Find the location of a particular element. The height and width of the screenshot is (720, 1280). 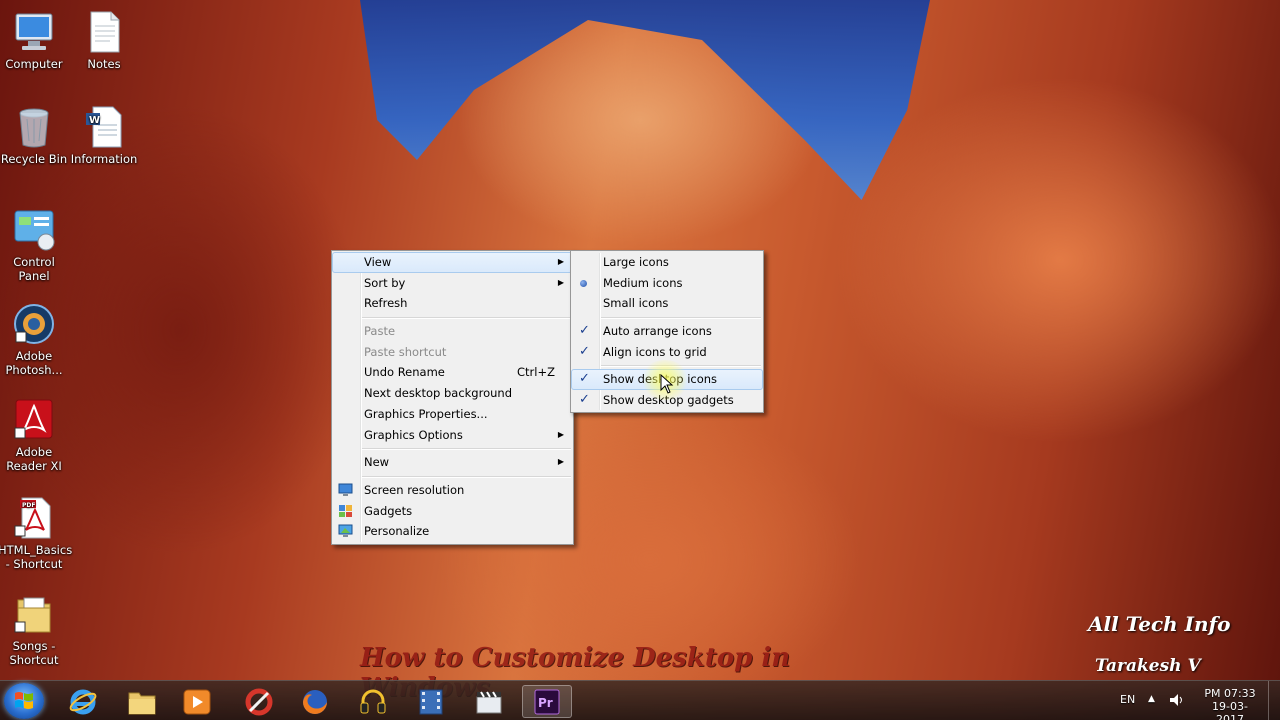

premiere-icon: Pr is located at coordinates (547, 701).